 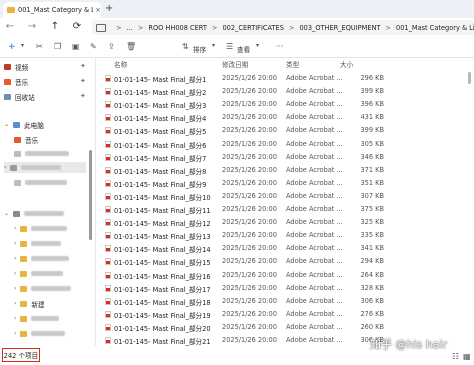 What do you see at coordinates (199, 49) in the screenshot?
I see `sort-button: 排序` at bounding box center [199, 49].